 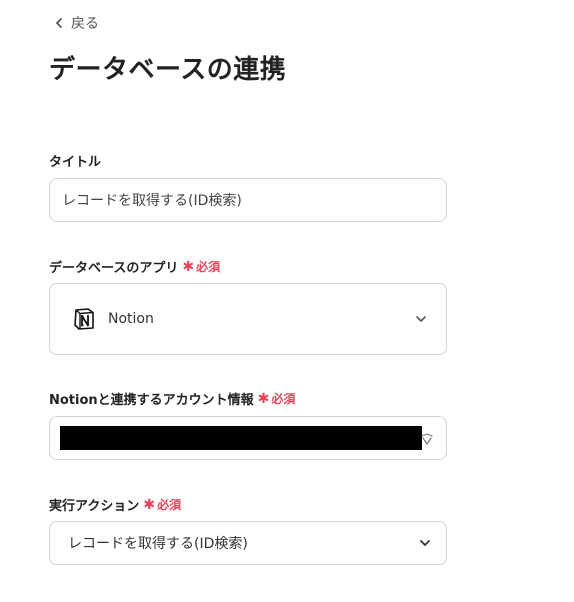 I want to click on action-select: レコードを取得する(ID検索), so click(x=248, y=543).